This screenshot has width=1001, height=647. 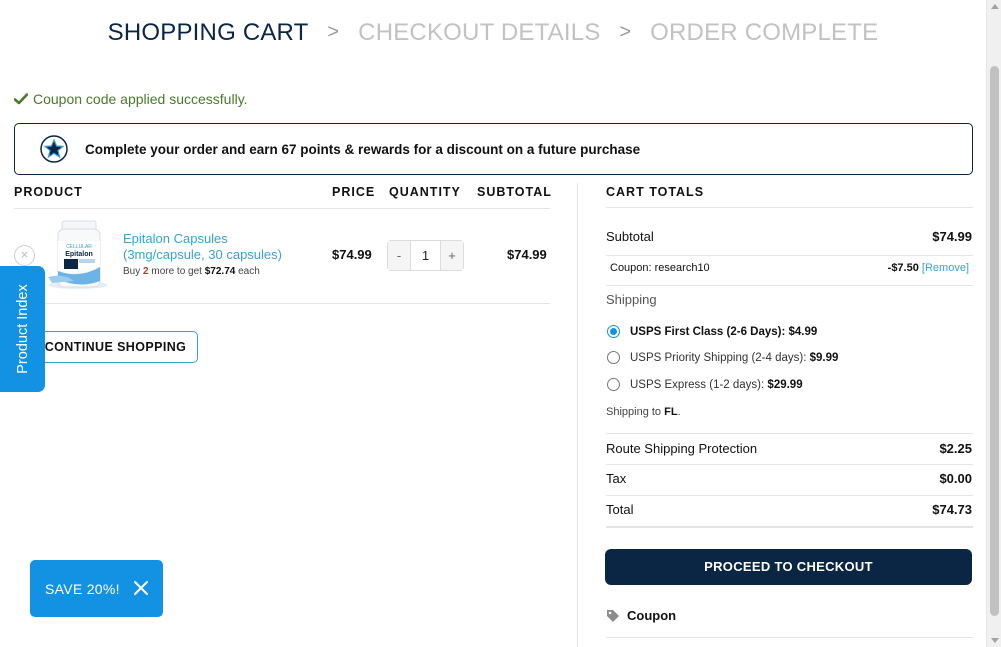 I want to click on coupon-toggle: Coupon, so click(x=641, y=615).